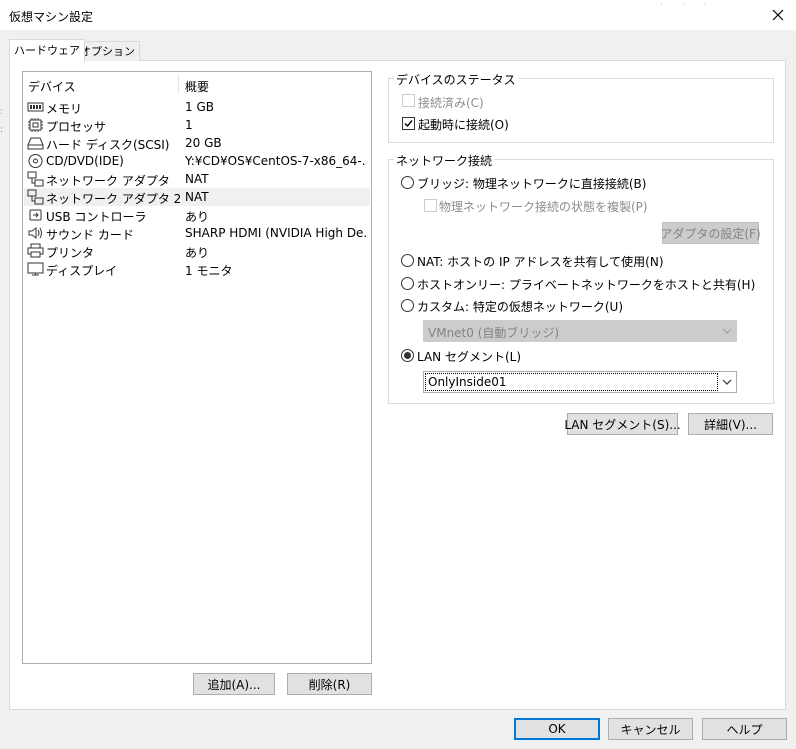 The image size is (796, 749). What do you see at coordinates (35, 125) in the screenshot?
I see `processor-icon` at bounding box center [35, 125].